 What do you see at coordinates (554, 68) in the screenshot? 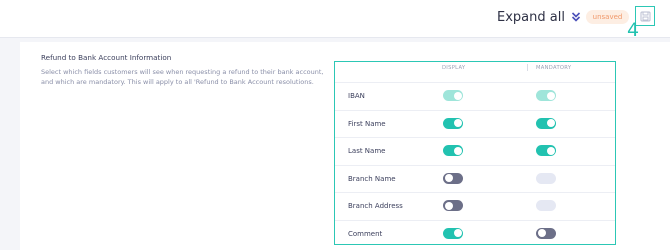
I see `column-header-mandatory: MANDATORY` at bounding box center [554, 68].